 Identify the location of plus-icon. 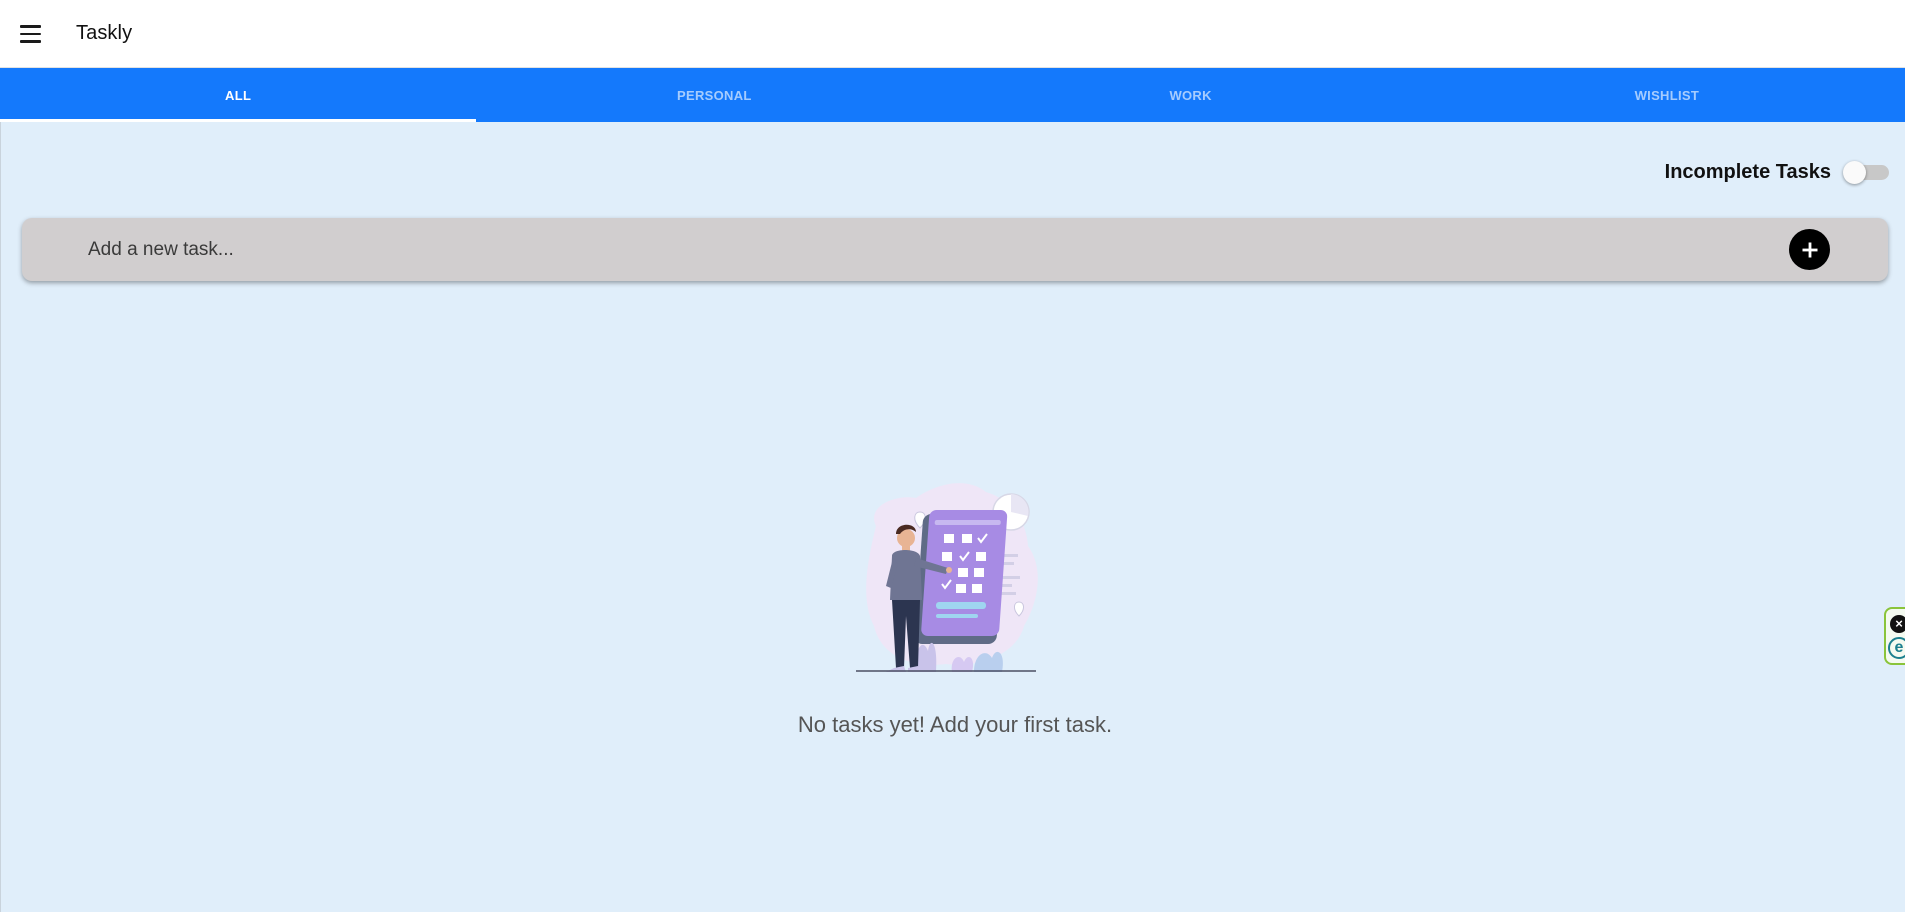
(1809, 249).